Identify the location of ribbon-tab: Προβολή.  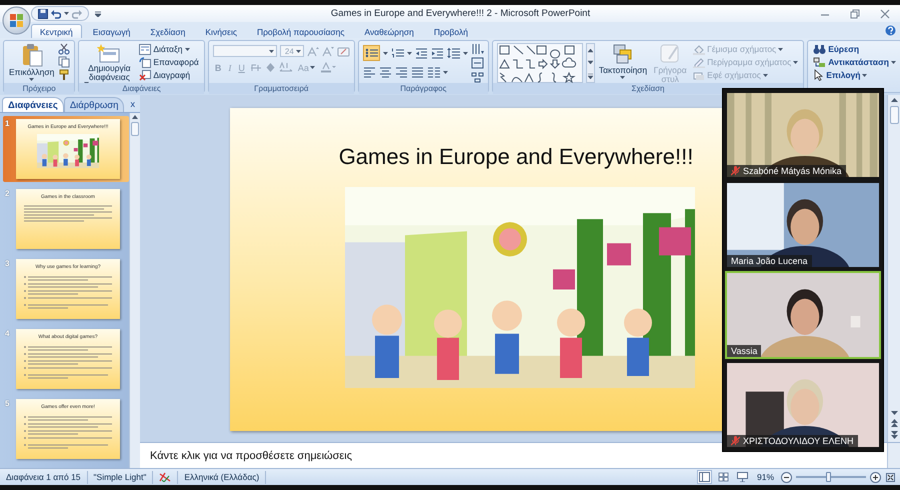
(450, 31).